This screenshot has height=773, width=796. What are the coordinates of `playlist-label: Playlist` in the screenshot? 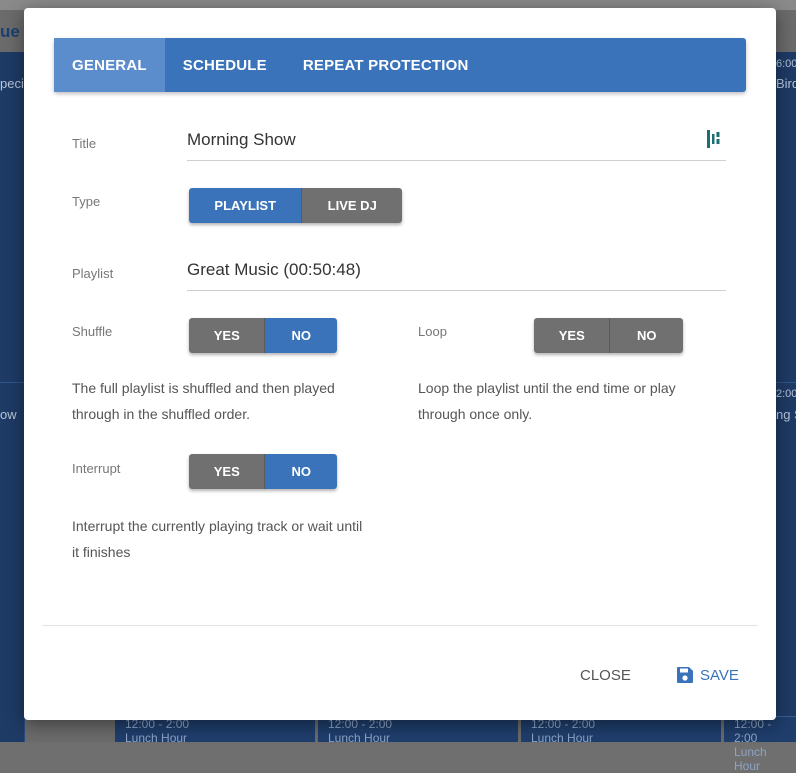 It's located at (93, 273).